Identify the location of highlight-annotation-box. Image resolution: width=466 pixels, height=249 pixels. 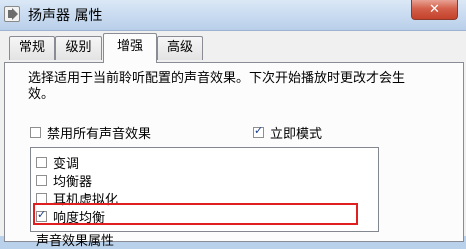
(195, 214).